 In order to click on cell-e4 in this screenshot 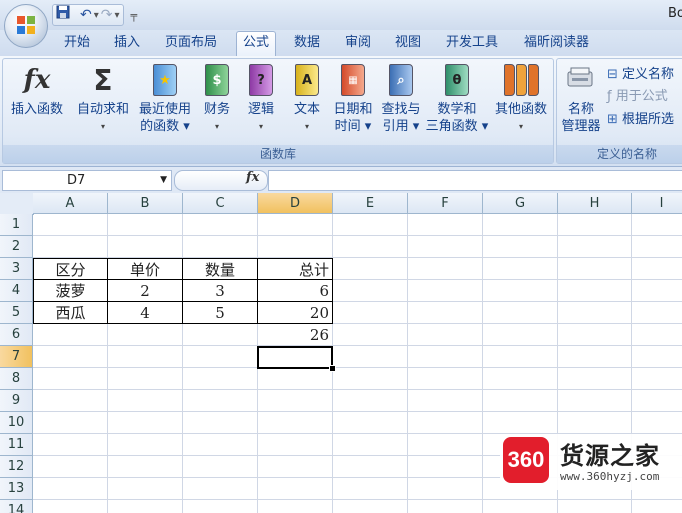, I will do `click(370, 291)`.